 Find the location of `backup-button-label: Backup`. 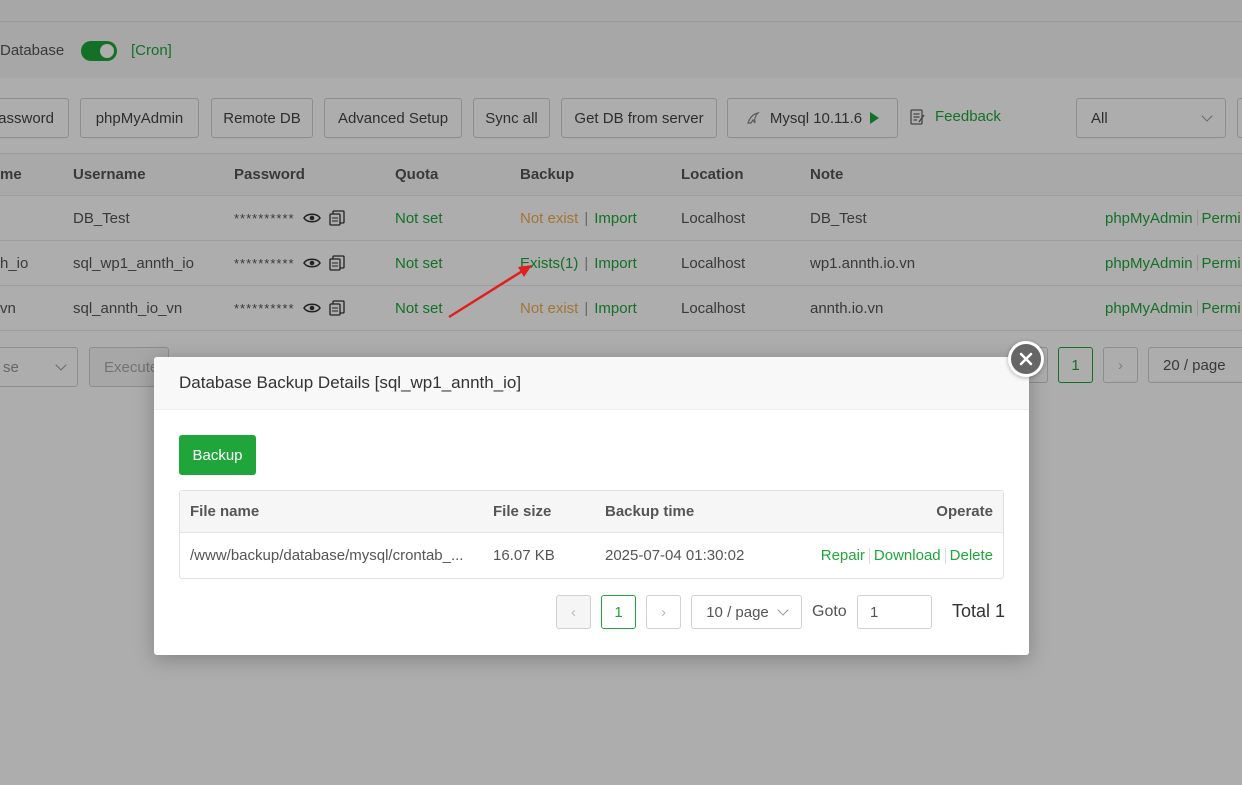

backup-button-label: Backup is located at coordinates (217, 455).